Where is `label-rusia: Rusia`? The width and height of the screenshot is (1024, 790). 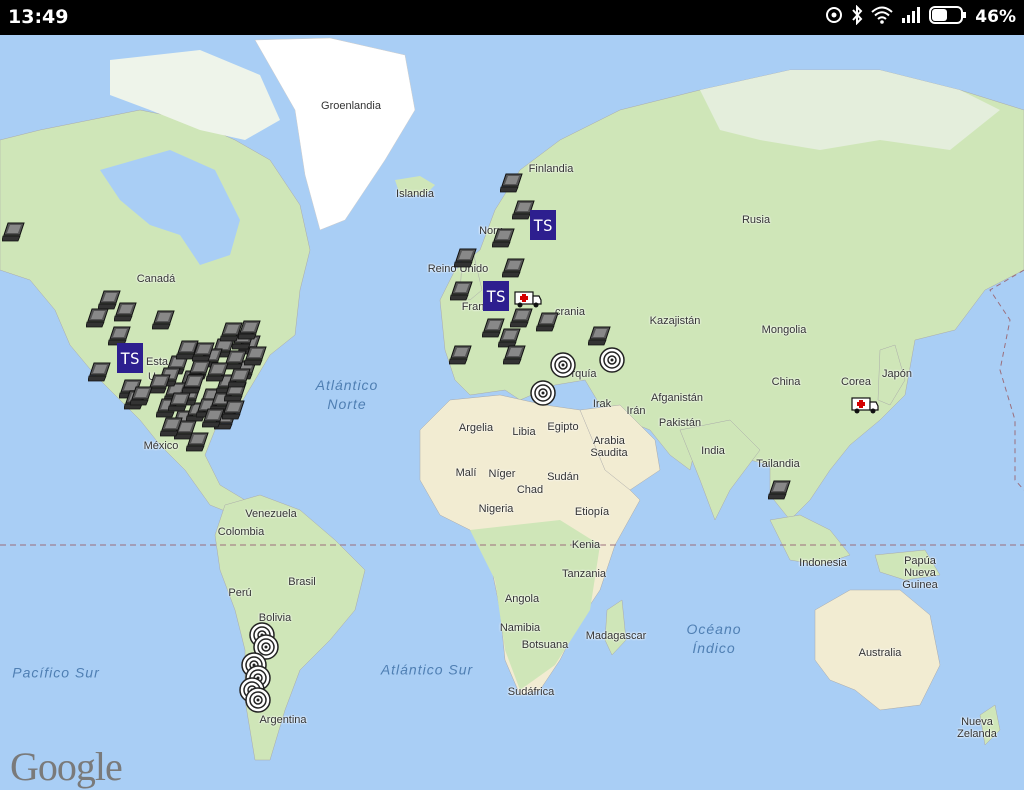
label-rusia: Rusia is located at coordinates (756, 220).